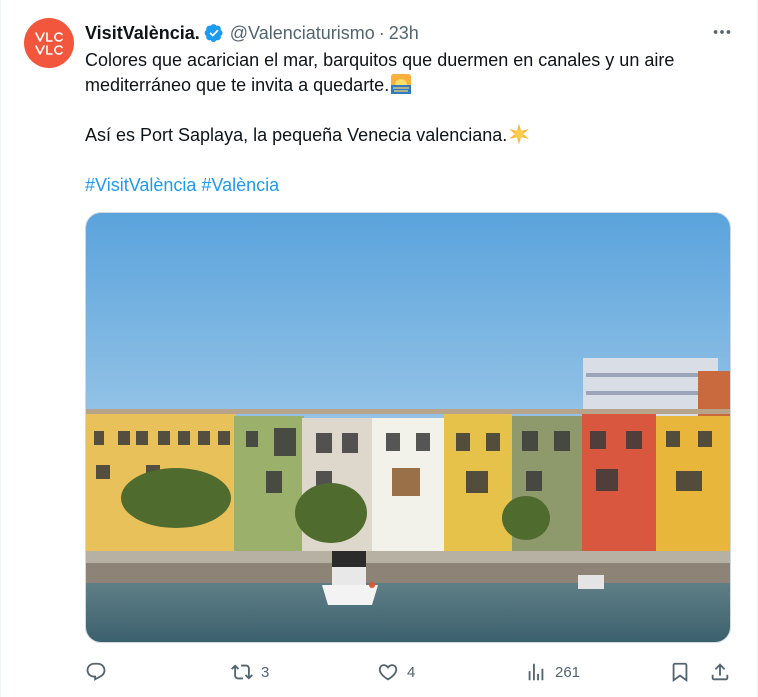 Image resolution: width=758 pixels, height=697 pixels. I want to click on retweet-icon, so click(242, 672).